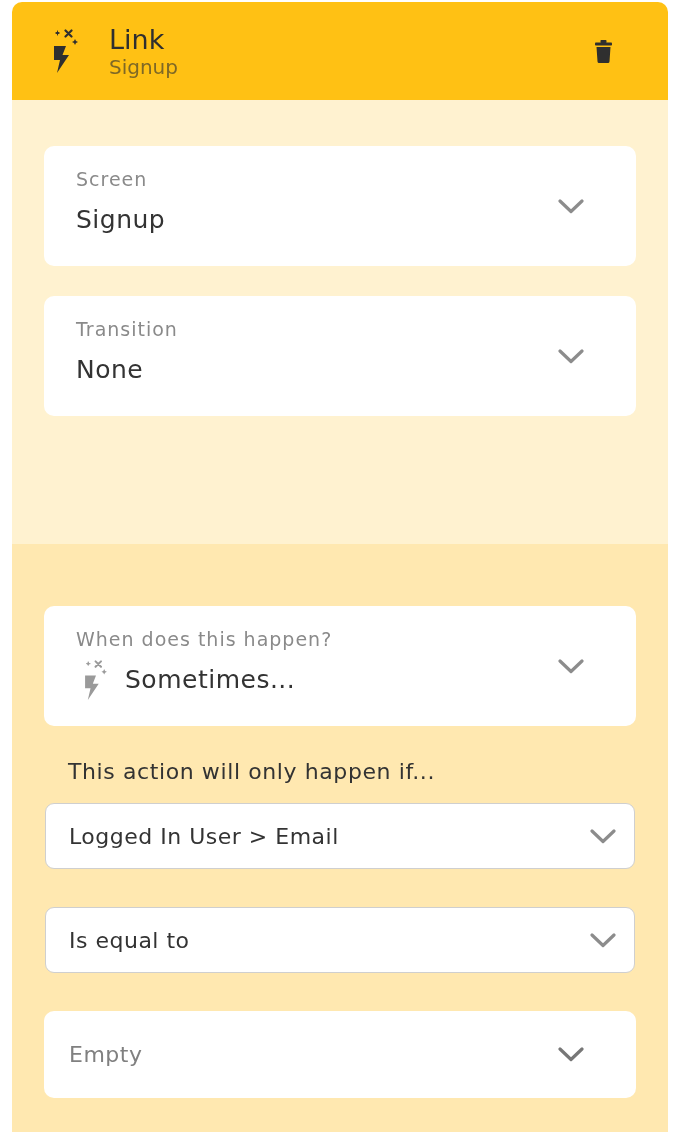 The image size is (682, 1132). I want to click on field-label: When does this happen?, so click(204, 639).